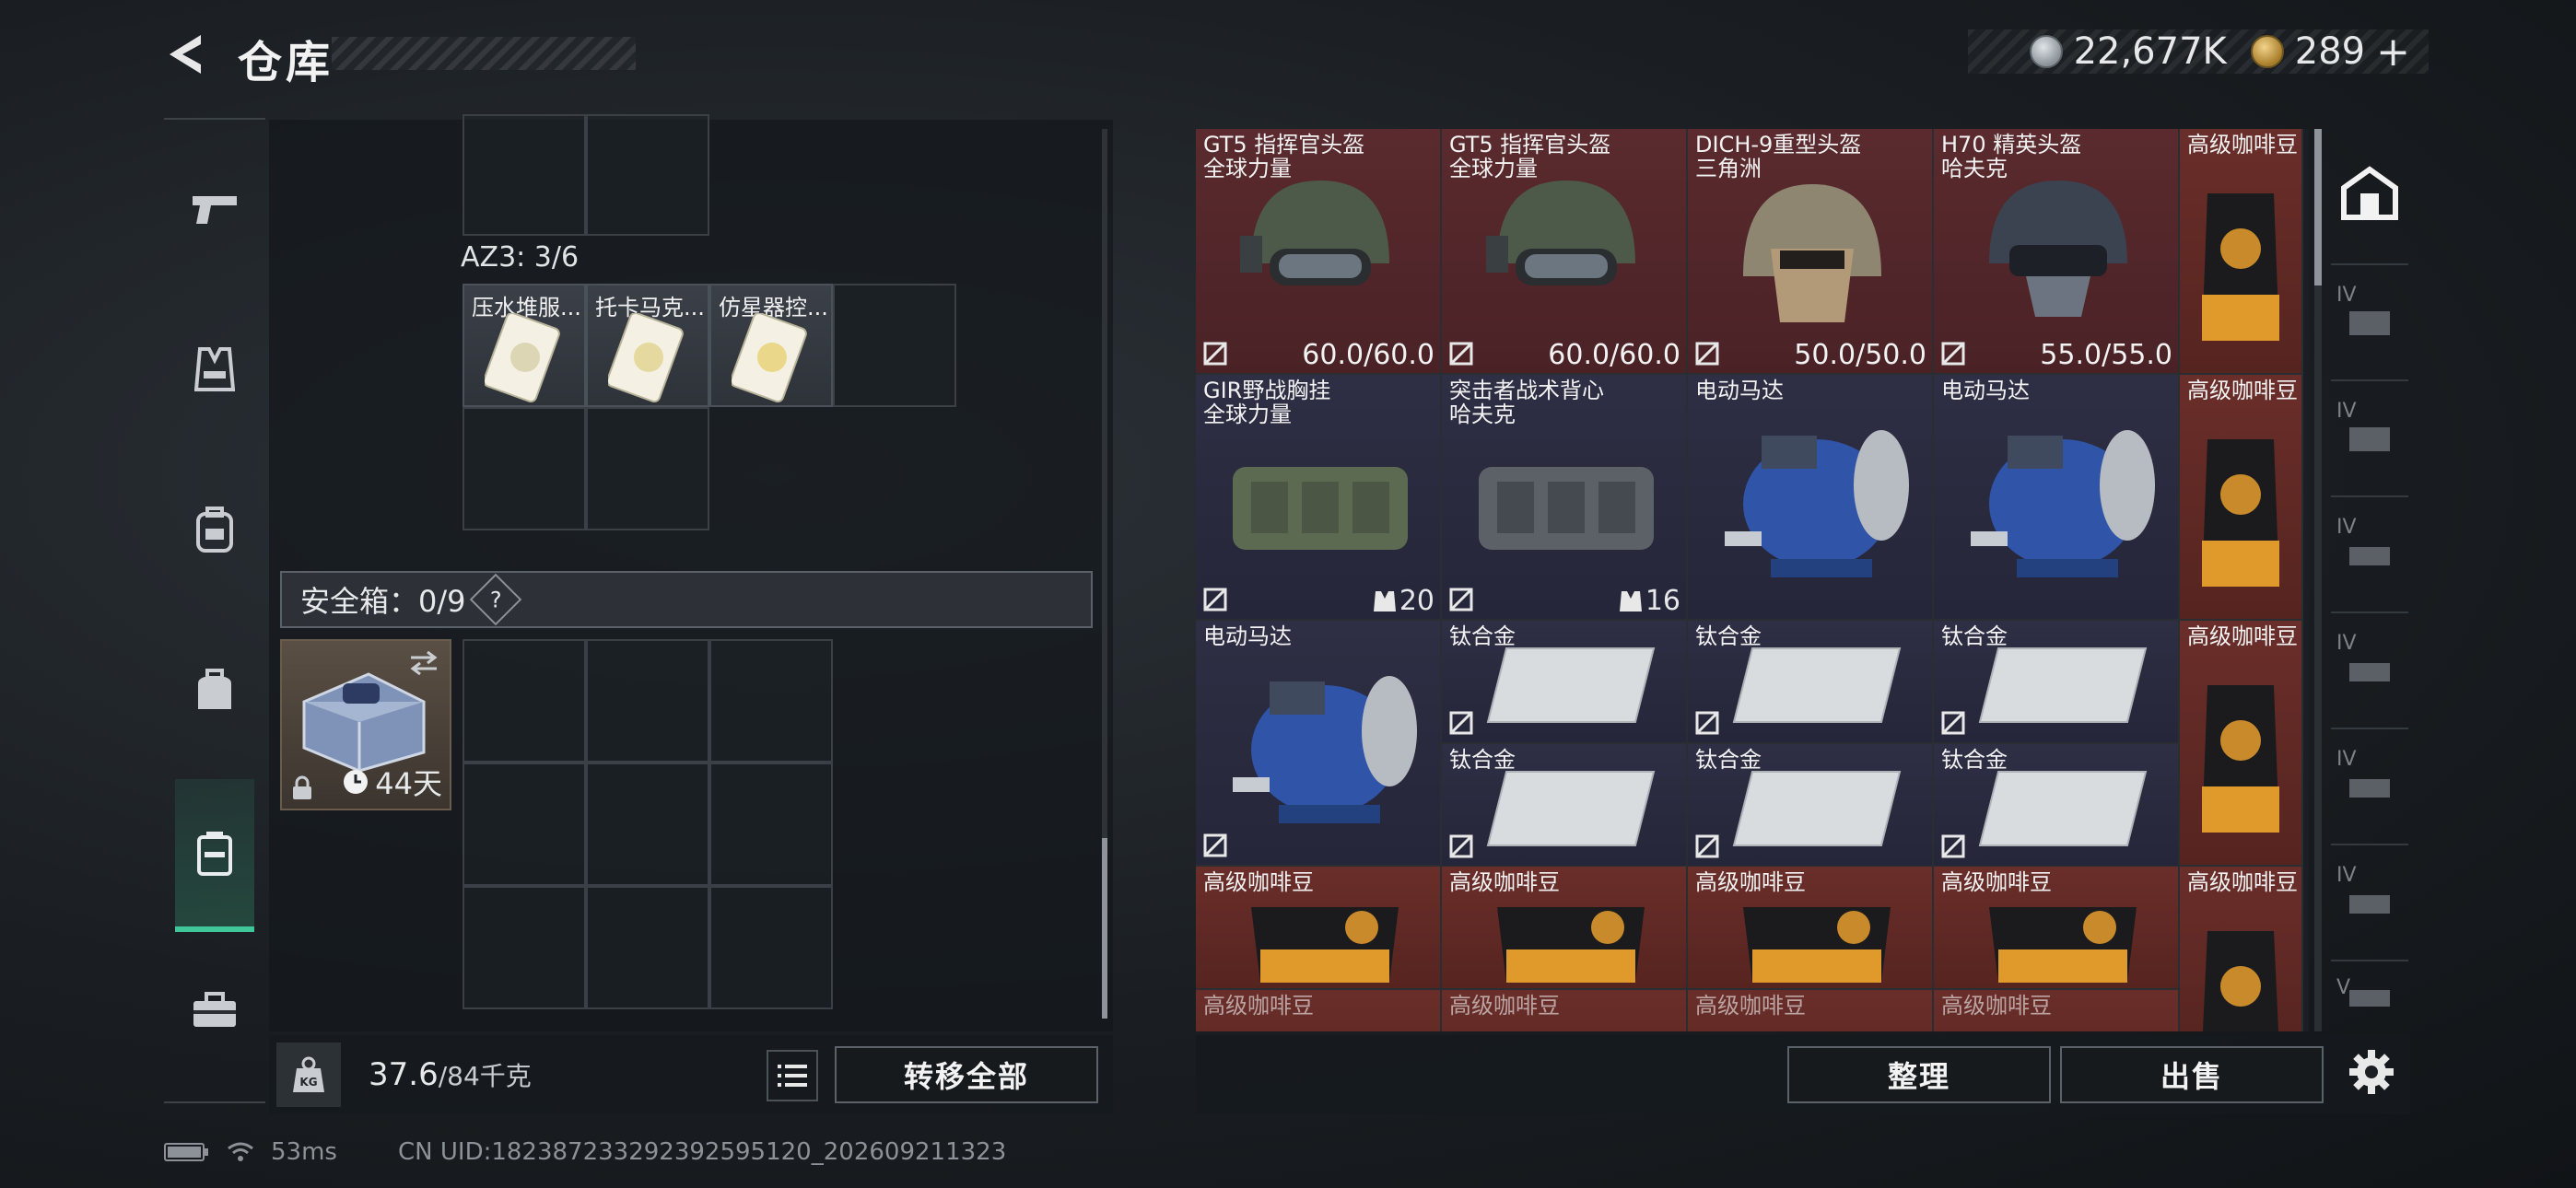 This screenshot has height=1188, width=2576. Describe the element at coordinates (2393, 52) in the screenshot. I see `gold-currency-plus: +` at that location.